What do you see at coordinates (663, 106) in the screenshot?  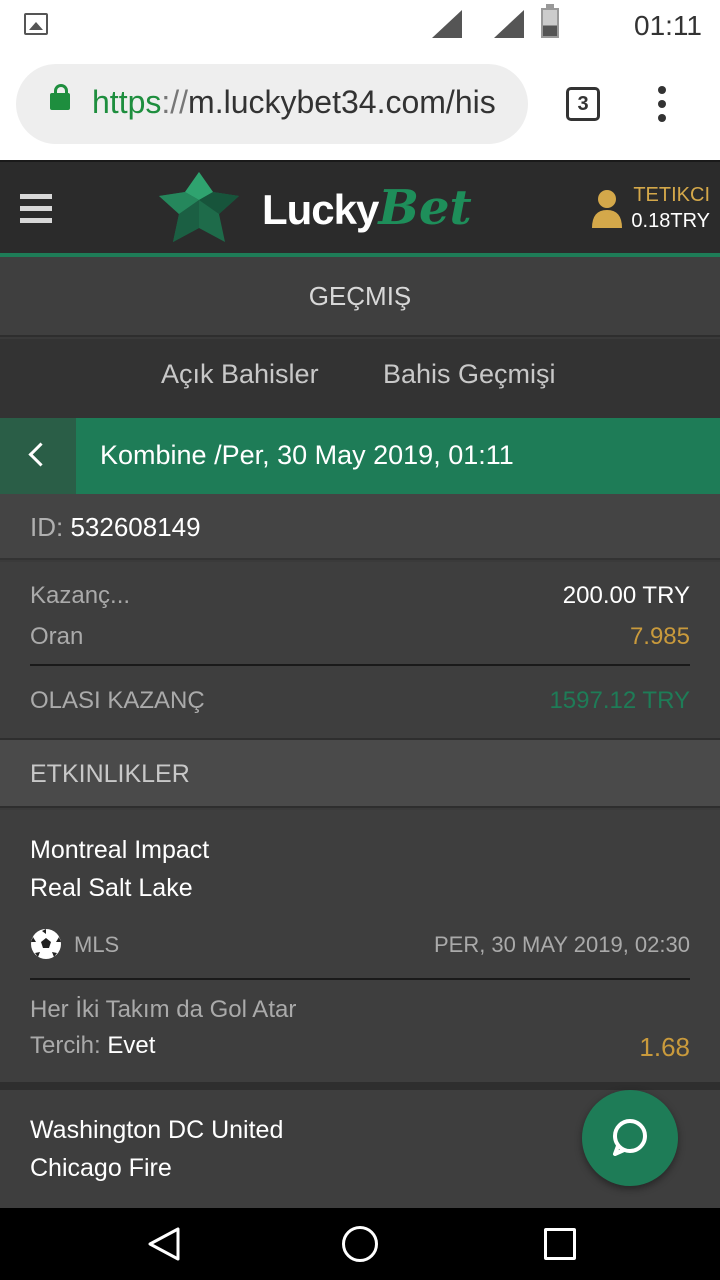 I see `browser-menu-icon` at bounding box center [663, 106].